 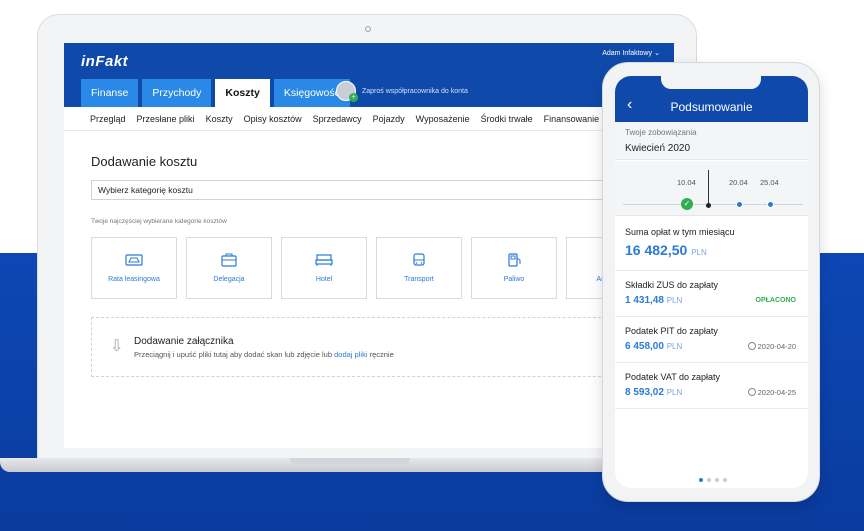 I want to click on avatar: +, so click(x=347, y=91).